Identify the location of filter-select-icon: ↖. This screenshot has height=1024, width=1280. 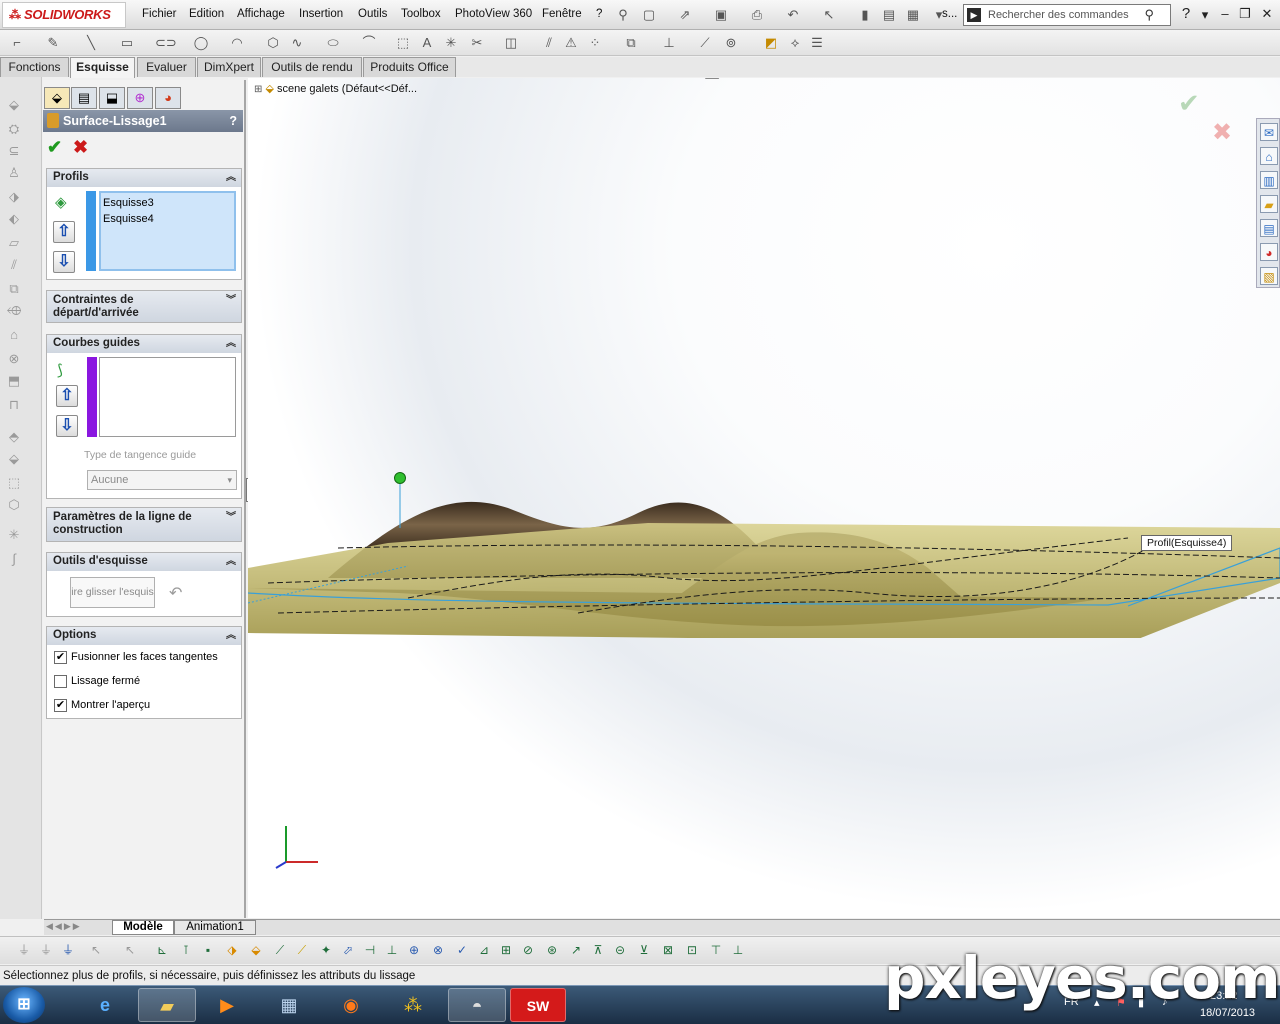
(96, 950).